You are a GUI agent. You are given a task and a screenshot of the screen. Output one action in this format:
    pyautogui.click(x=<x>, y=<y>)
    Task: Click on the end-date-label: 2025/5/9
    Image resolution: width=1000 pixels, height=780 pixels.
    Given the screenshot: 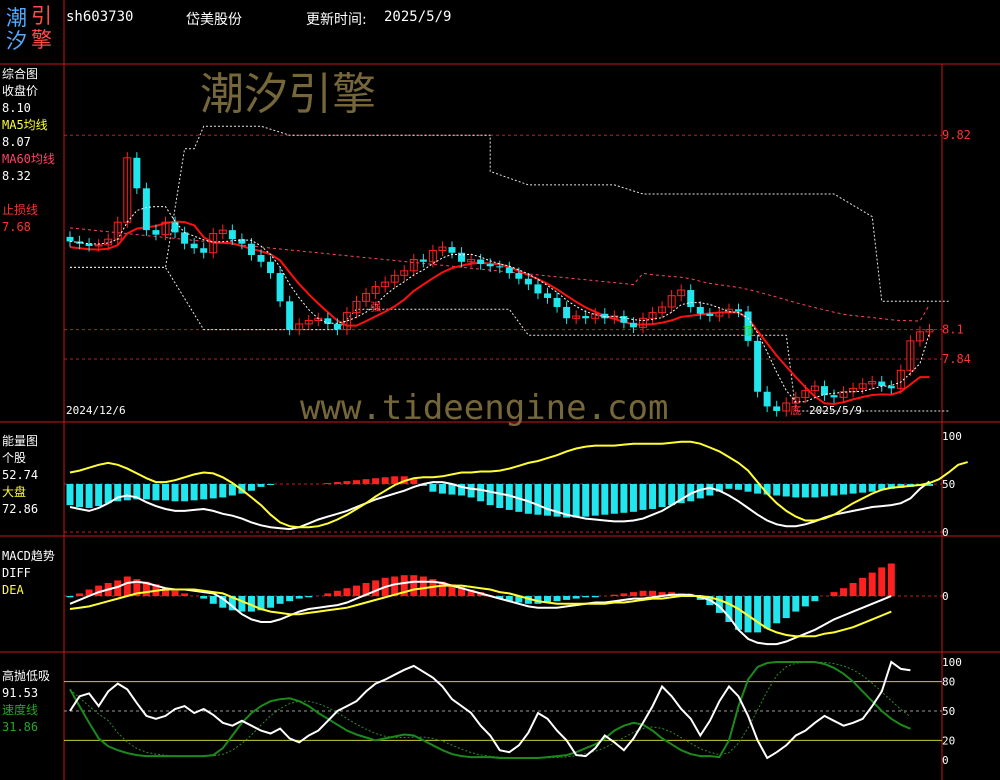 What is the action you would take?
    pyautogui.click(x=835, y=410)
    